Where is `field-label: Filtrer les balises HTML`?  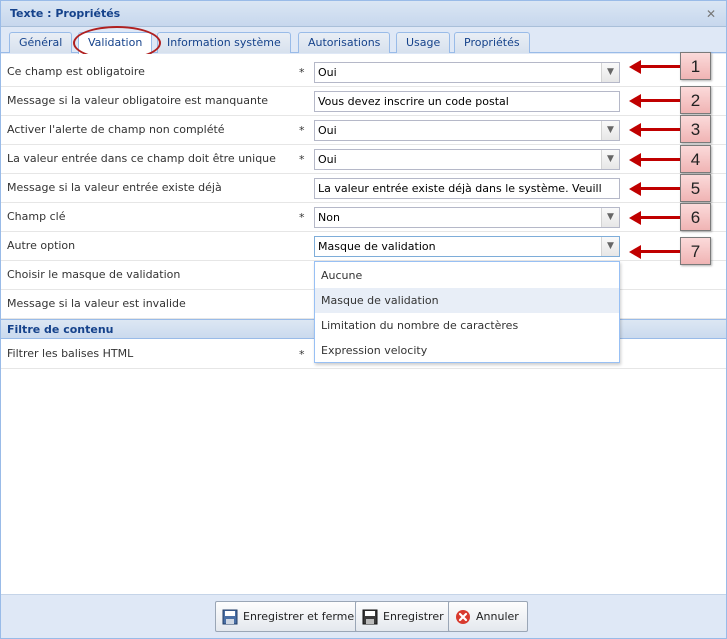
field-label: Filtrer les balises HTML is located at coordinates (70, 353).